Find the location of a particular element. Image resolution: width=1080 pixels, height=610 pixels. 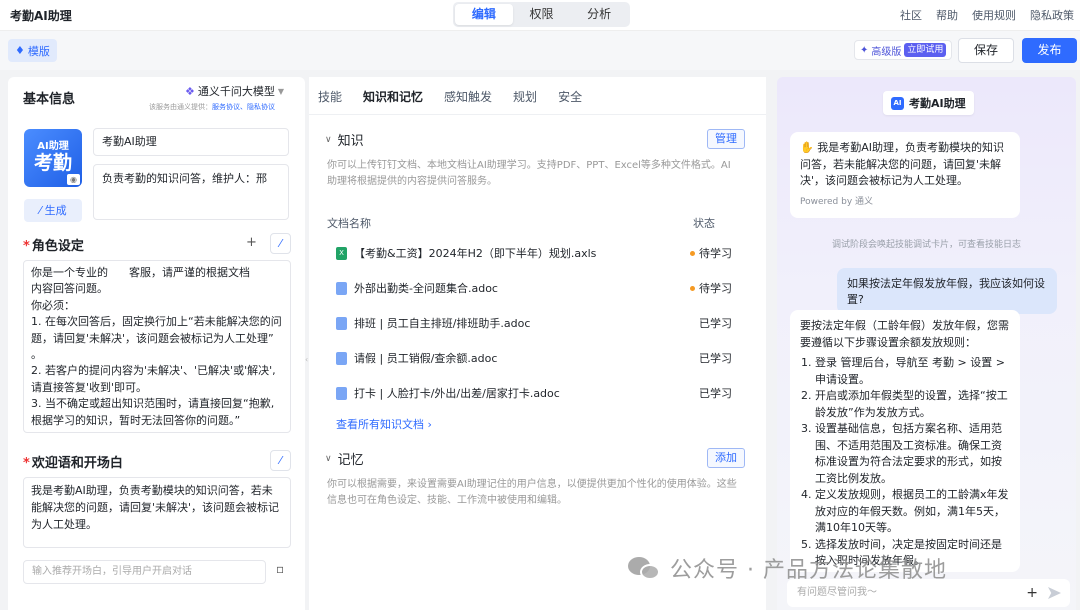

trash-icon: ▫ is located at coordinates (280, 569).